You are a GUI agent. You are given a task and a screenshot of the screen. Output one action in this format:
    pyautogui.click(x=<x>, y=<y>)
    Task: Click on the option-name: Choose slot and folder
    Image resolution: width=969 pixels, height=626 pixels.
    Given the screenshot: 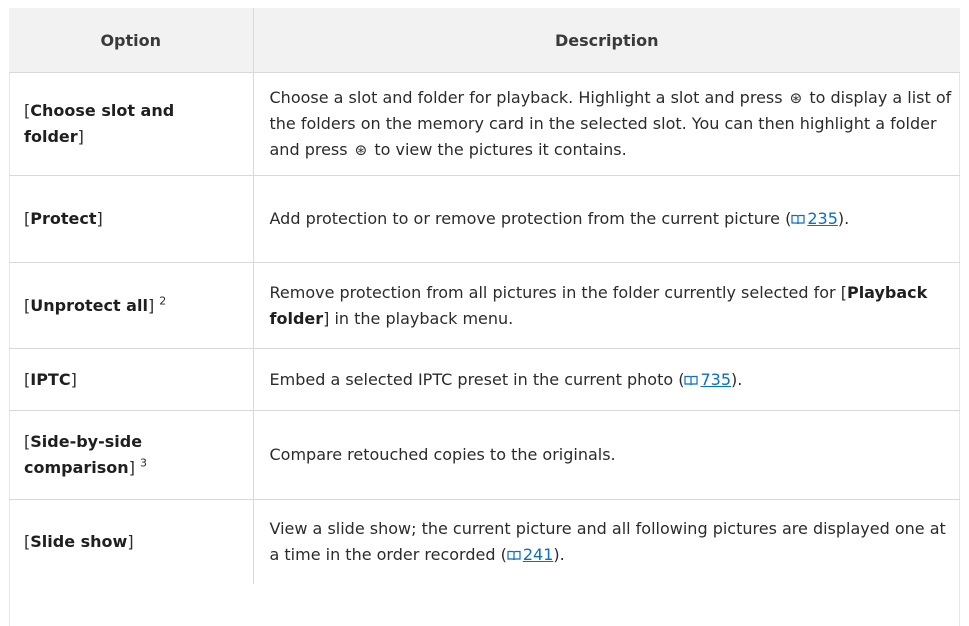 What is the action you would take?
    pyautogui.click(x=99, y=123)
    